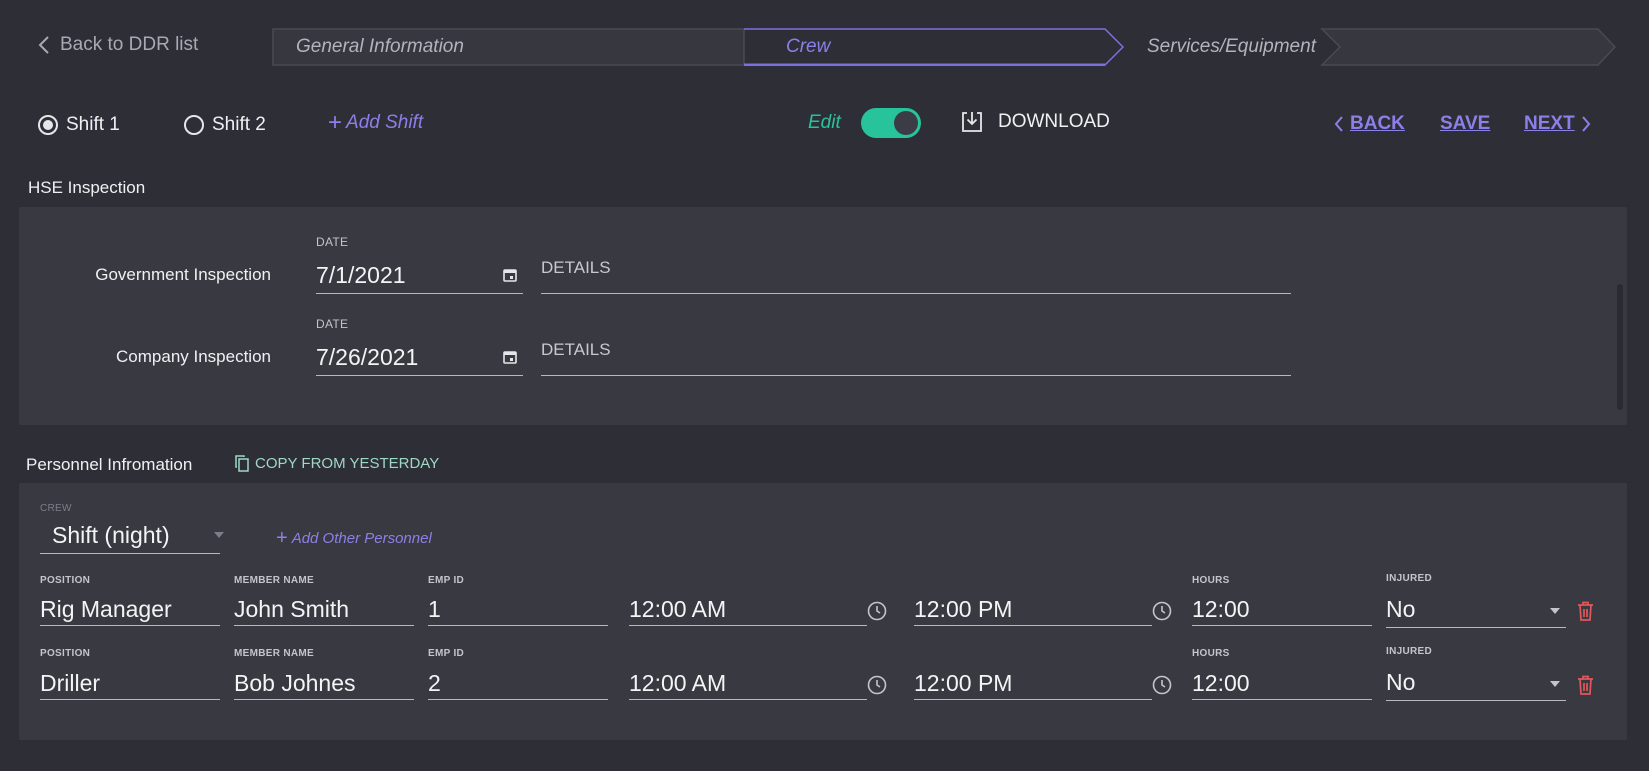  What do you see at coordinates (292, 609) in the screenshot?
I see `member-name-value: John Smith` at bounding box center [292, 609].